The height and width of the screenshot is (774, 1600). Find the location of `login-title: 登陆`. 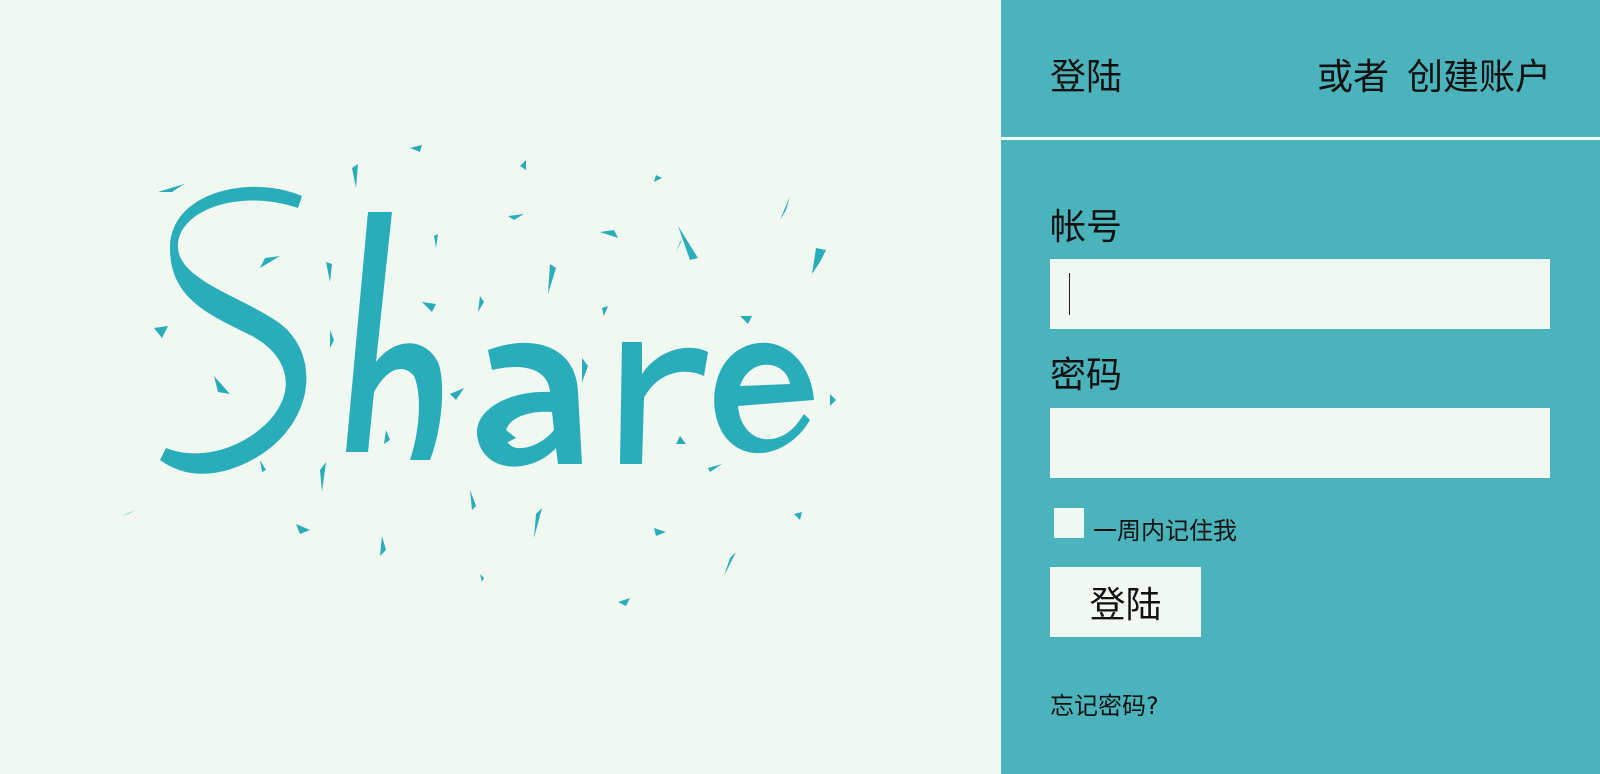

login-title: 登陆 is located at coordinates (1086, 77).